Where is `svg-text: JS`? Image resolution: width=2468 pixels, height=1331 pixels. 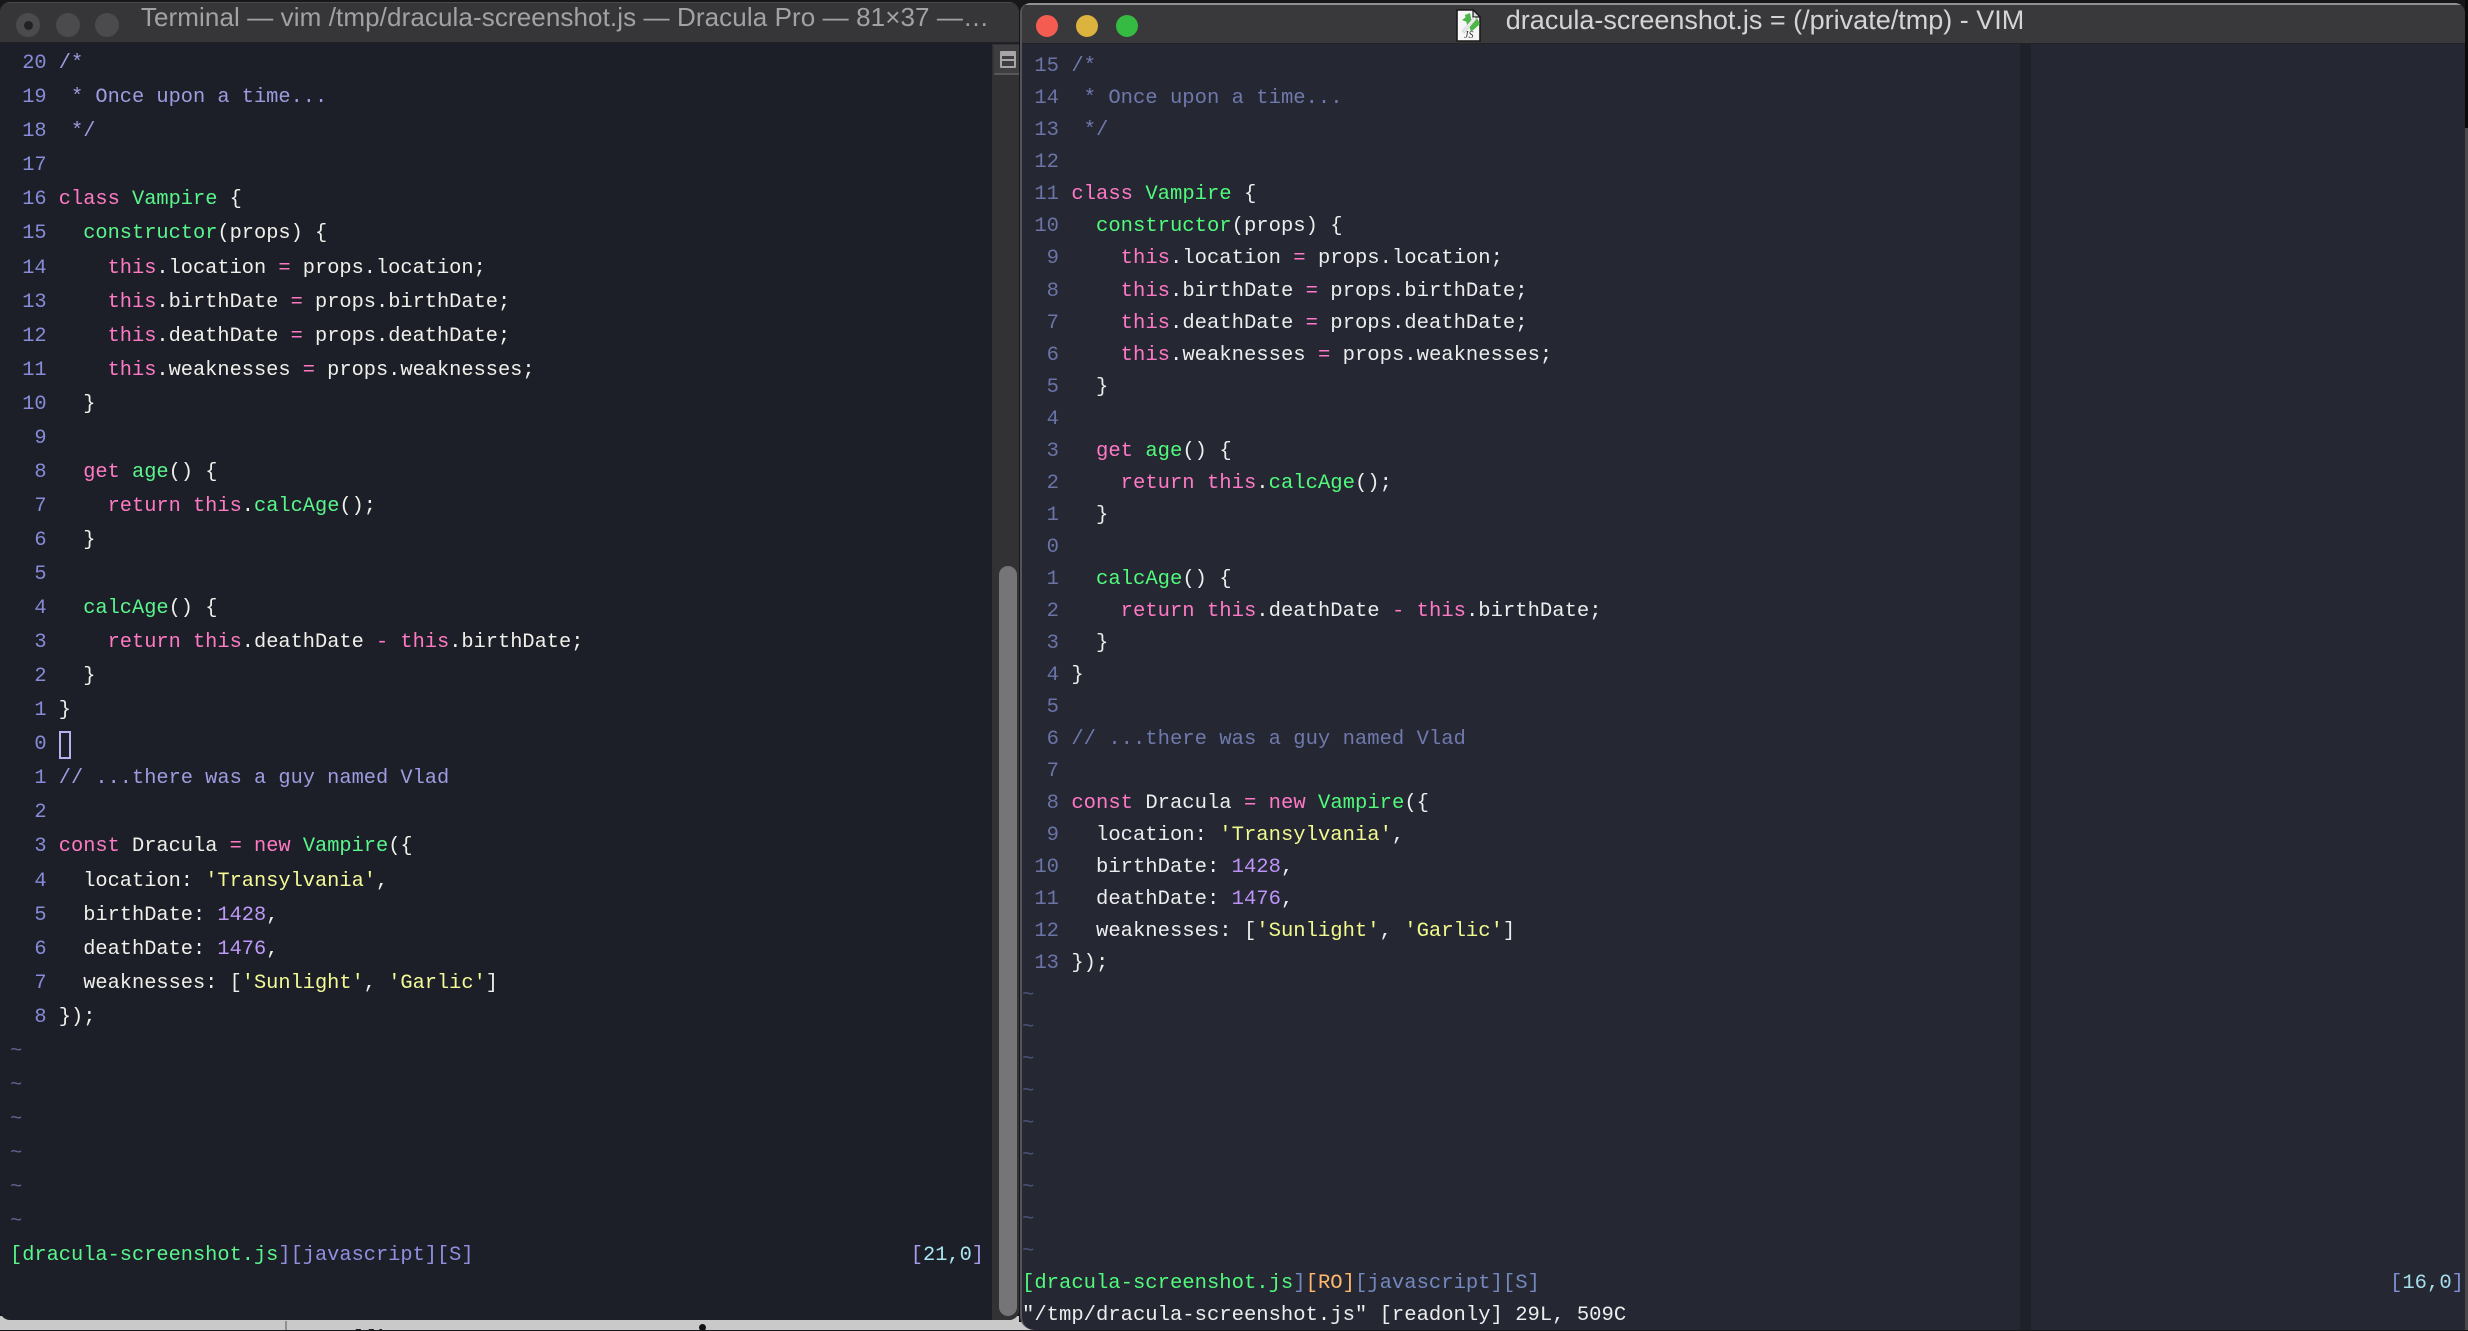 svg-text: JS is located at coordinates (1468, 35).